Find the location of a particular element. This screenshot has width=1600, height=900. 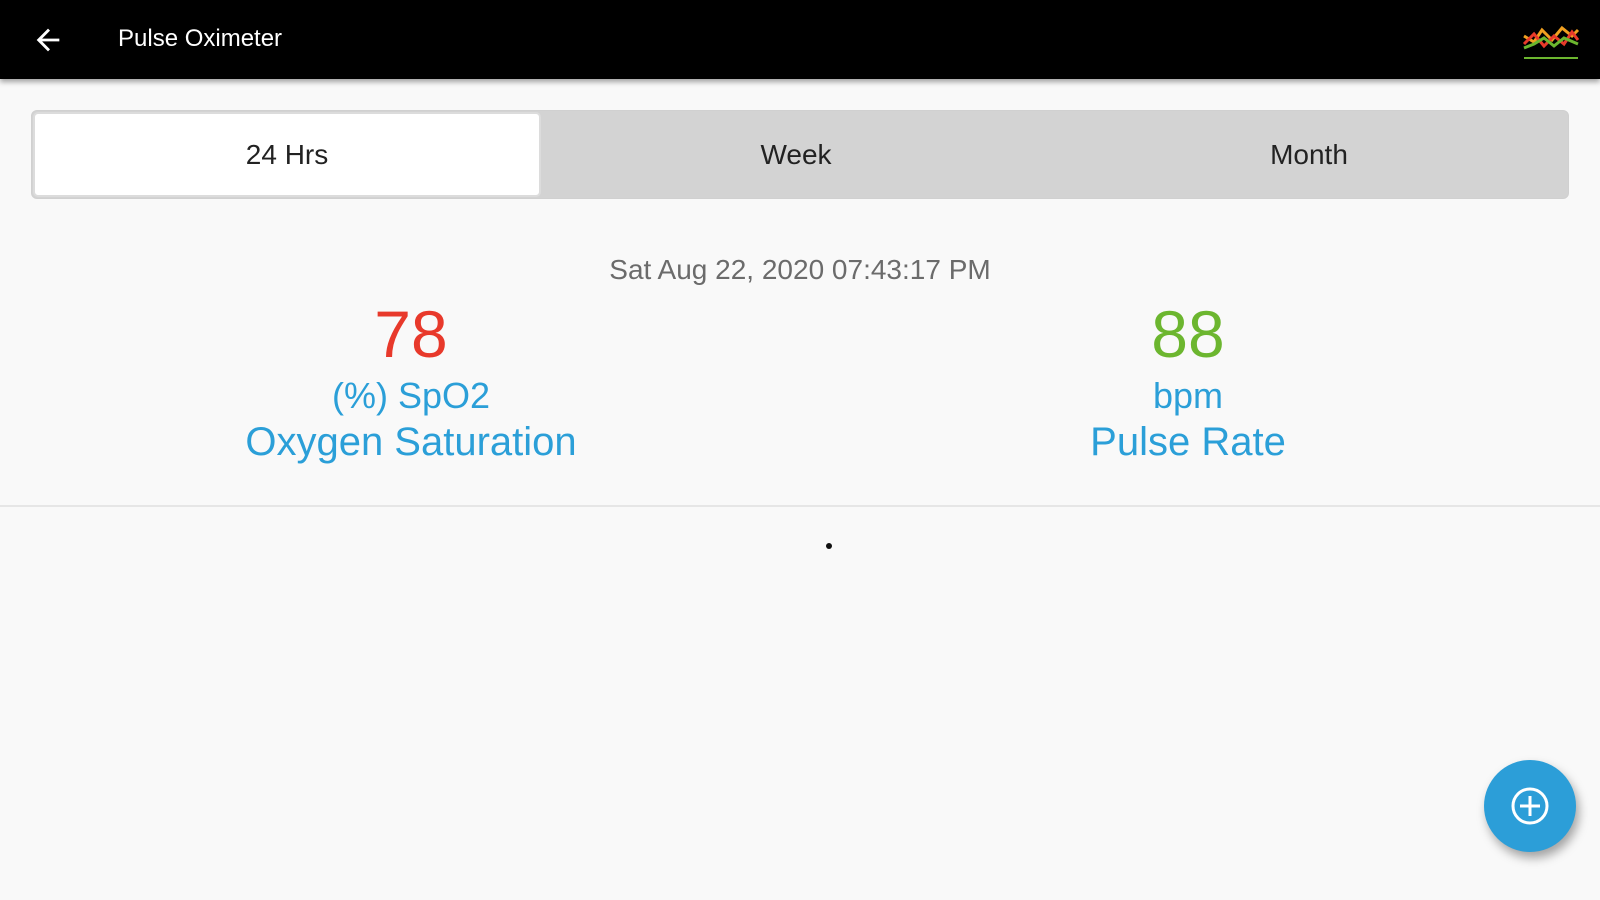

period-tabs: 24 Hrs Week Month is located at coordinates (800, 154).